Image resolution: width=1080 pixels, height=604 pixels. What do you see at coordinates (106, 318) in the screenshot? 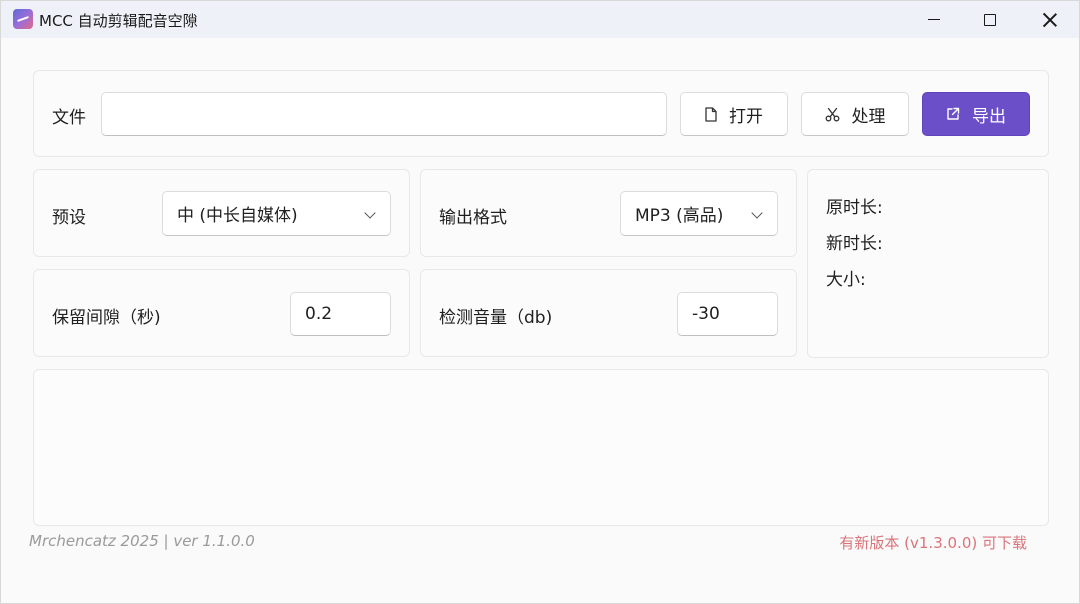
I see `gap-label: 保留间隙（秒)` at bounding box center [106, 318].